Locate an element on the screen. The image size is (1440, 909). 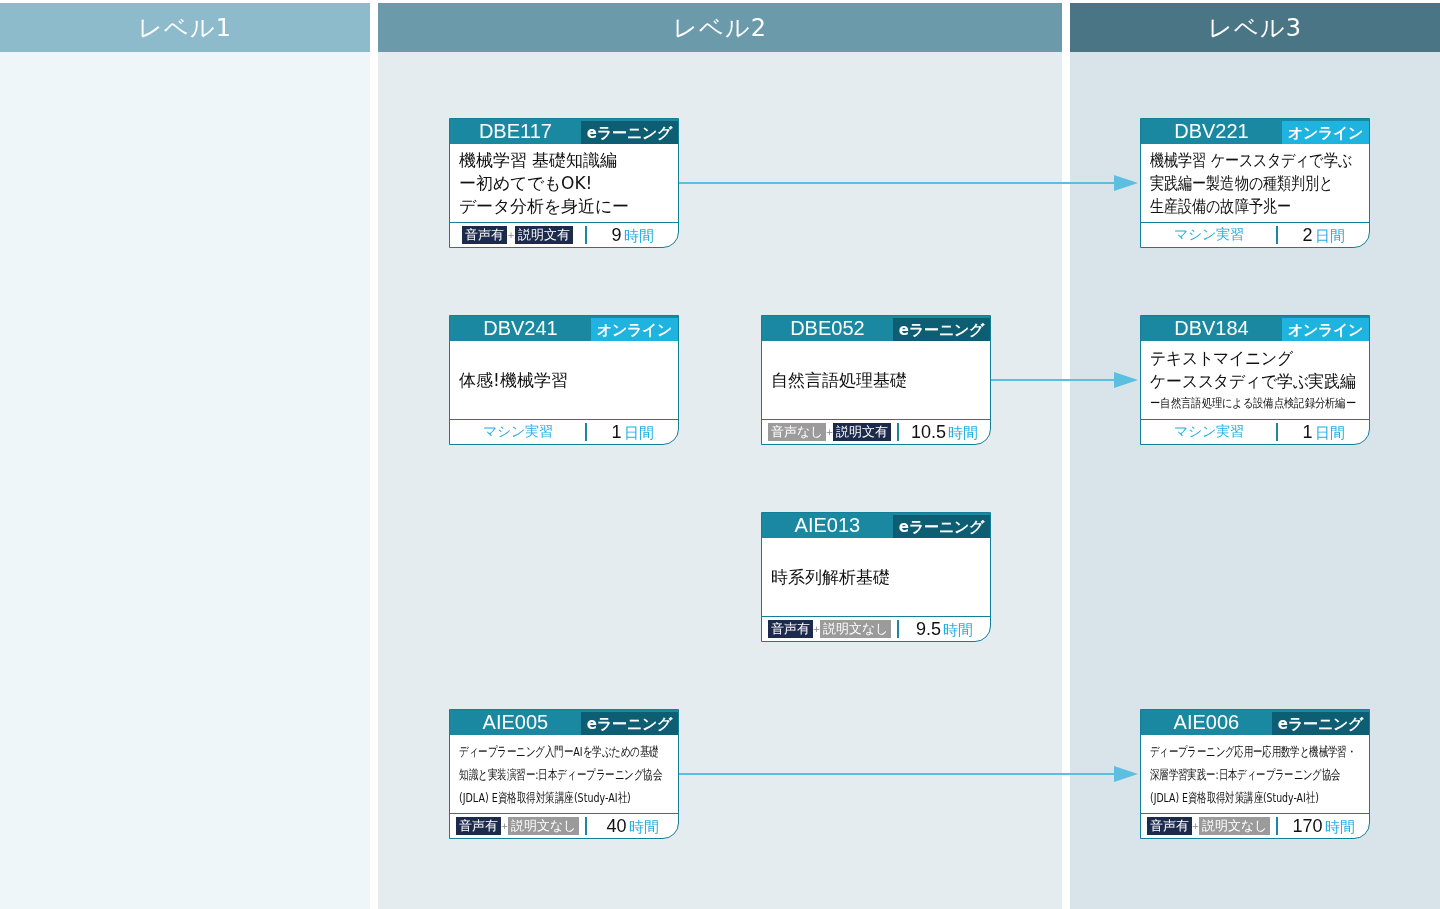
duration-value: 9.5 is located at coordinates (928, 629).